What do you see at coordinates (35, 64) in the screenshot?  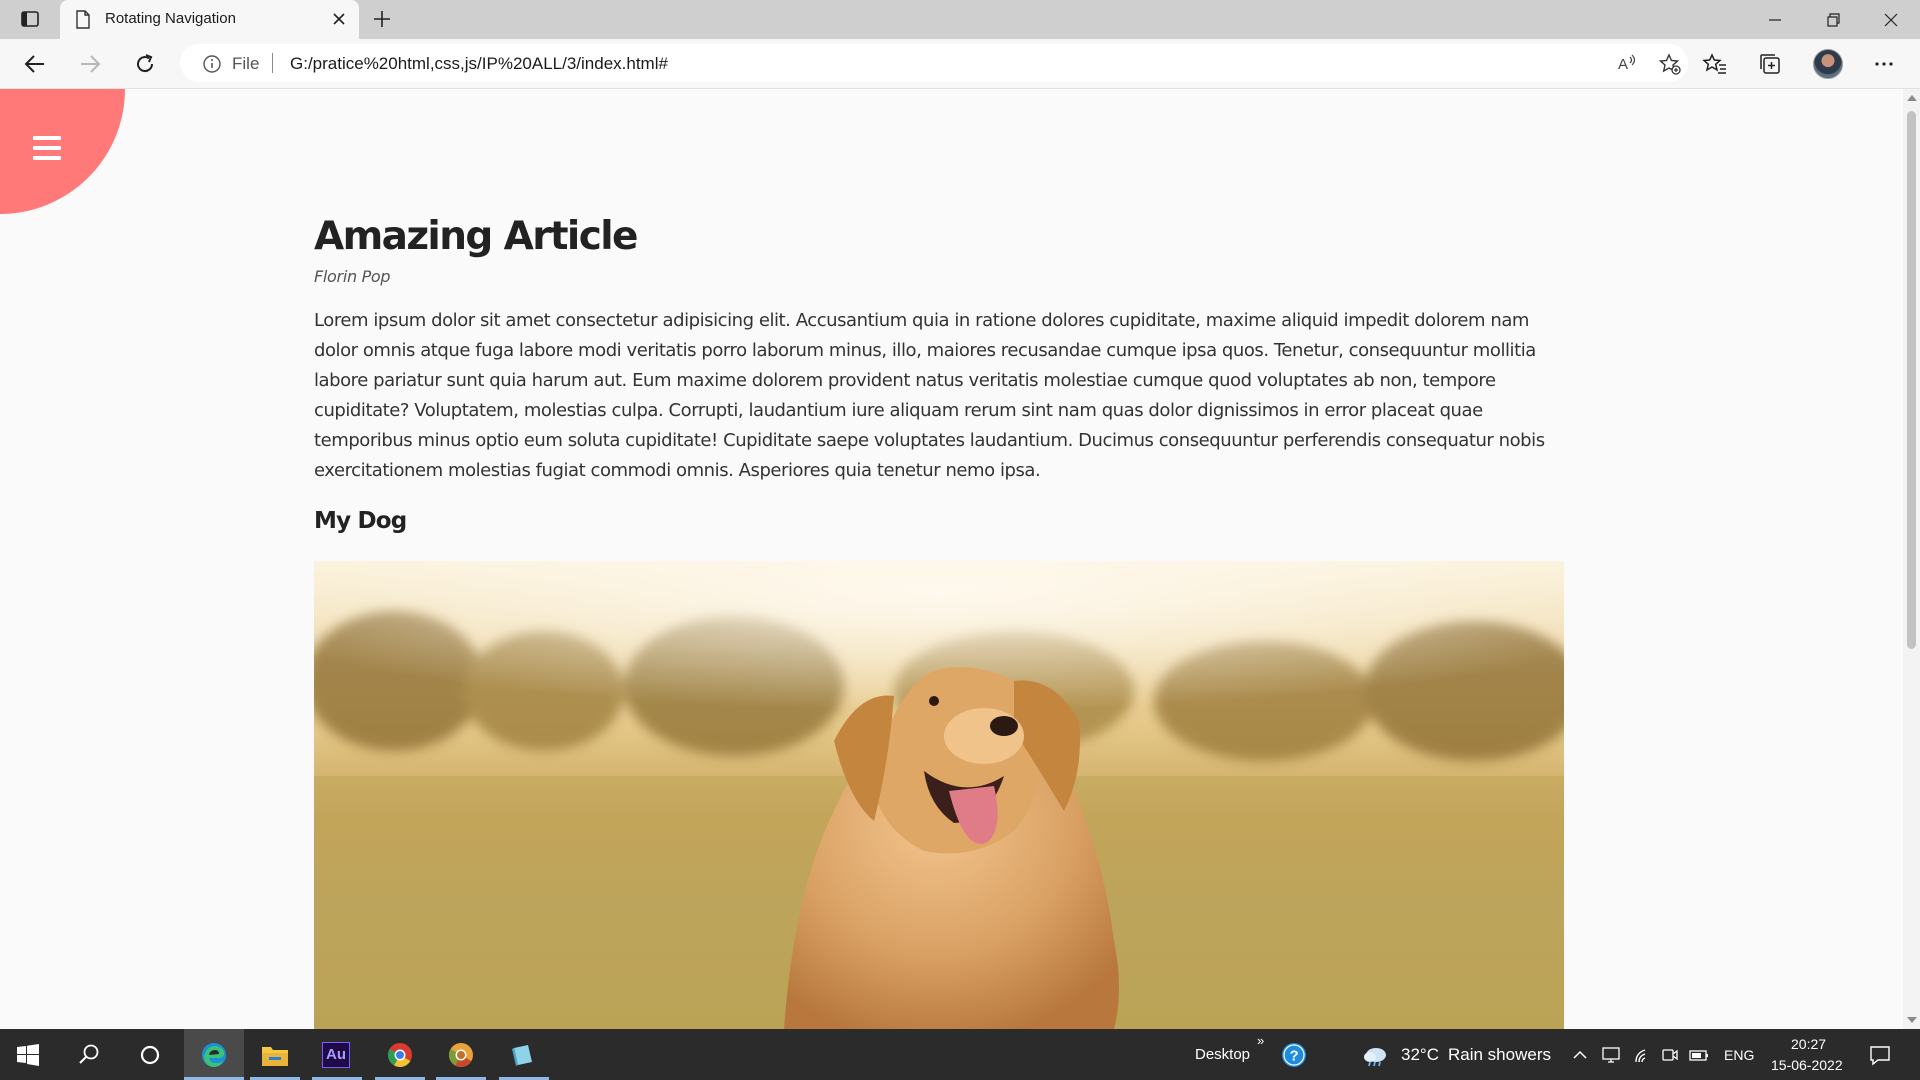 I see `back-icon` at bounding box center [35, 64].